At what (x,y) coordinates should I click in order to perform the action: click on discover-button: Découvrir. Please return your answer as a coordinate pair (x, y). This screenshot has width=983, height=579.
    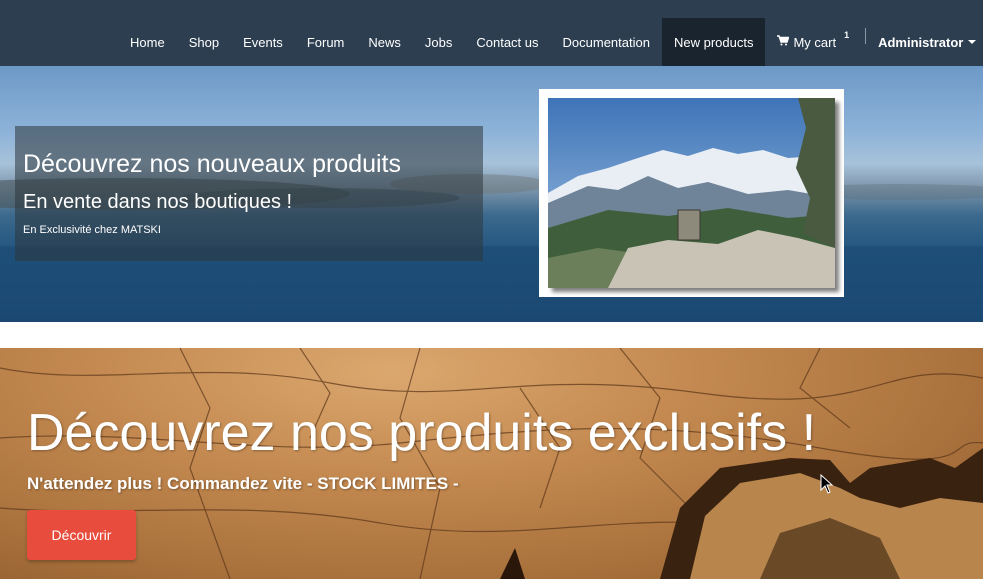
    Looking at the image, I should click on (81, 535).